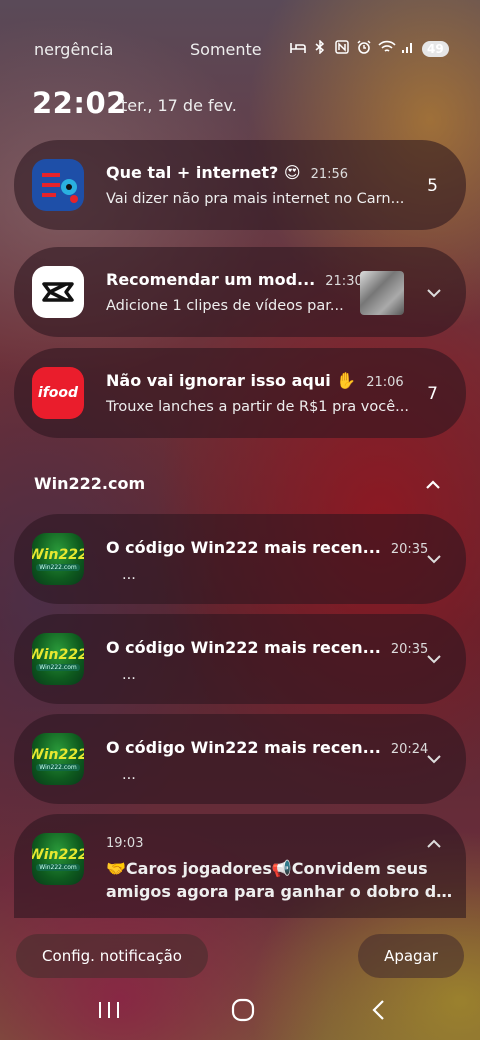  Describe the element at coordinates (58, 292) in the screenshot. I see `capcut-icon` at that location.